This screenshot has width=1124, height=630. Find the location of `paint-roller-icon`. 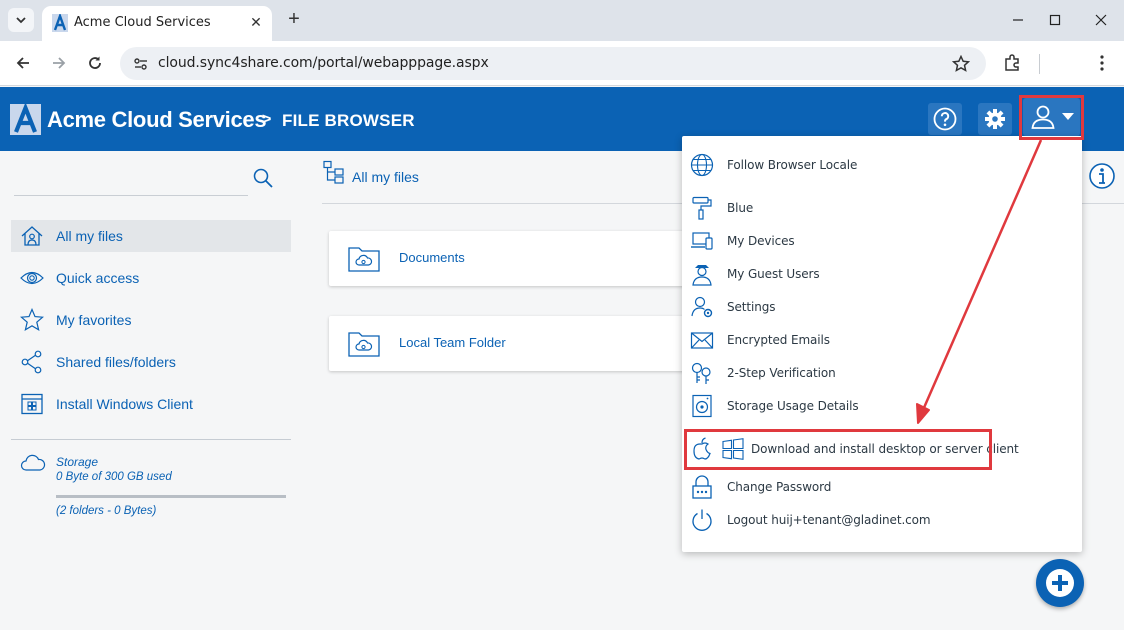

paint-roller-icon is located at coordinates (702, 208).